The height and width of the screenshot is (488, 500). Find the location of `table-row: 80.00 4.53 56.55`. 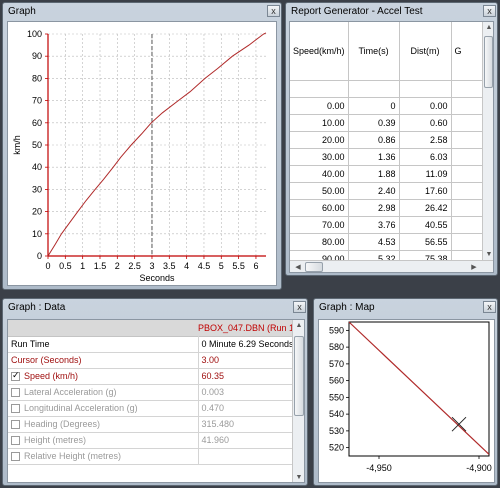

table-row: 80.00 4.53 56.55 is located at coordinates (386, 242).